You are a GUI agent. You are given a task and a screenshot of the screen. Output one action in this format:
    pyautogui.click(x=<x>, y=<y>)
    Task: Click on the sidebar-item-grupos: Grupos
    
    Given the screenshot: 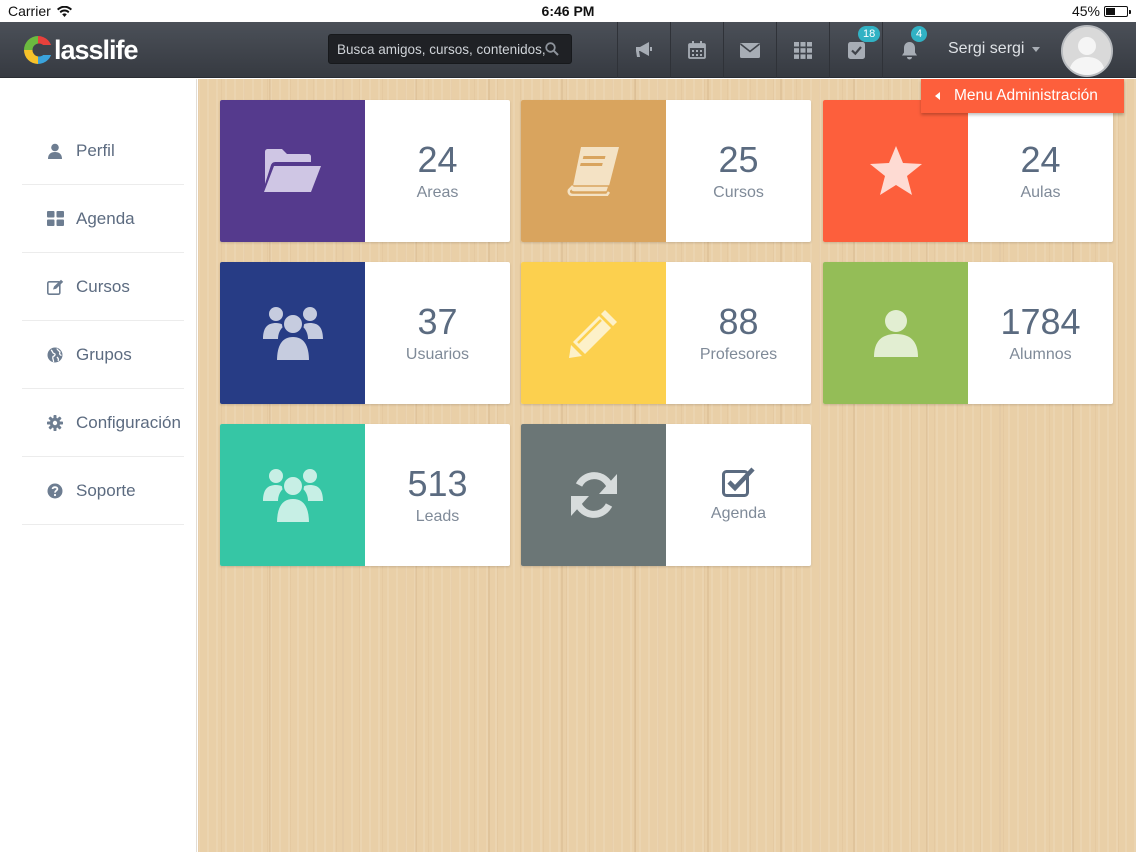 What is the action you would take?
    pyautogui.click(x=103, y=355)
    